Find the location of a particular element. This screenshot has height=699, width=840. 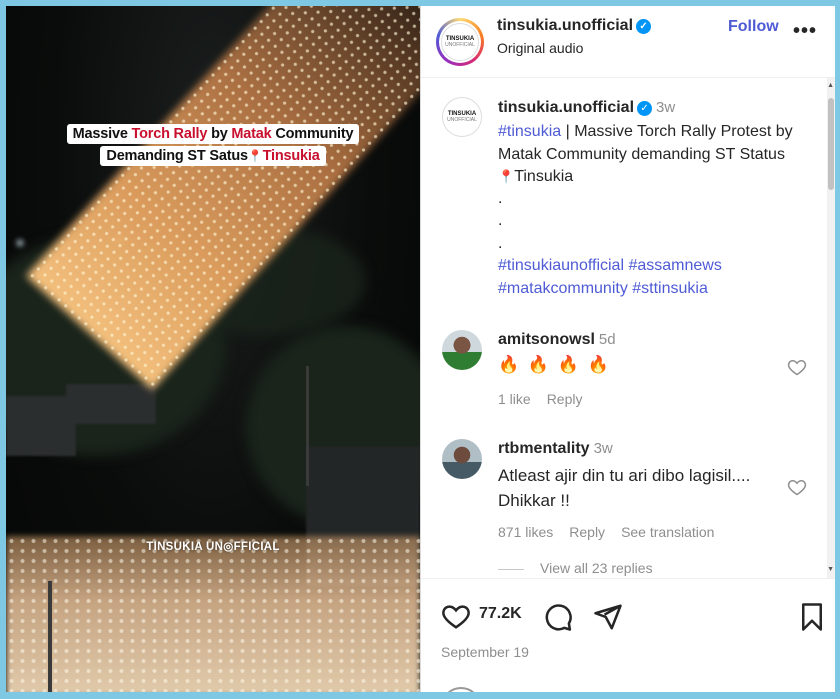

hashtag-link: #tinsukia is located at coordinates (529, 131).